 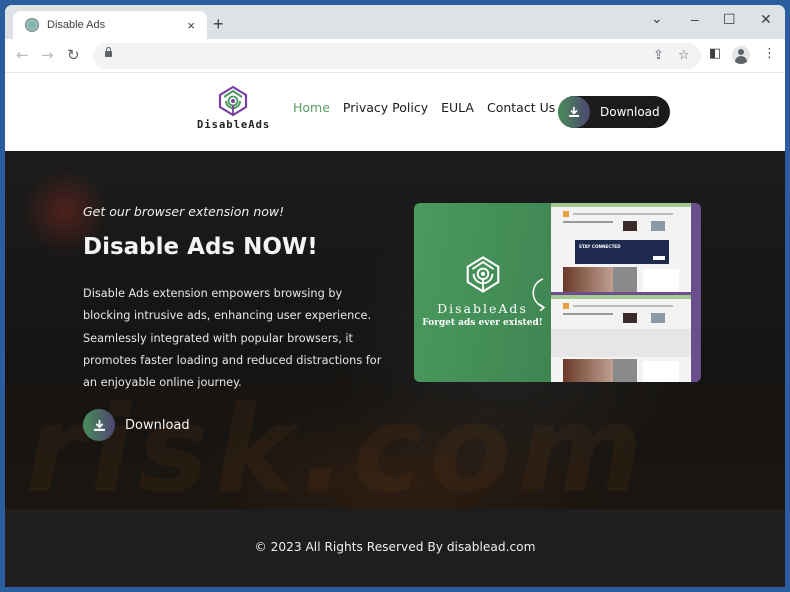 What do you see at coordinates (621, 338) in the screenshot?
I see `screenshot-without-ads` at bounding box center [621, 338].